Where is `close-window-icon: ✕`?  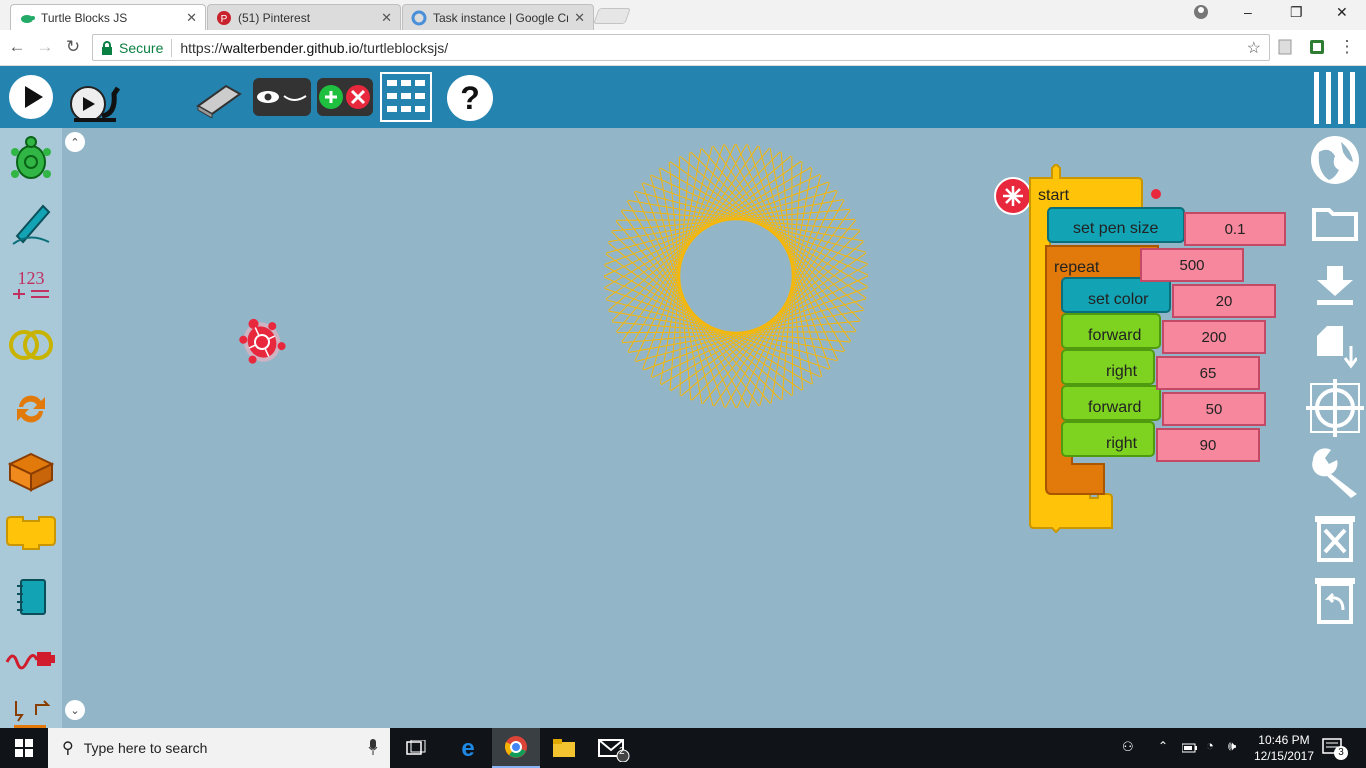 close-window-icon: ✕ is located at coordinates (1342, 12).